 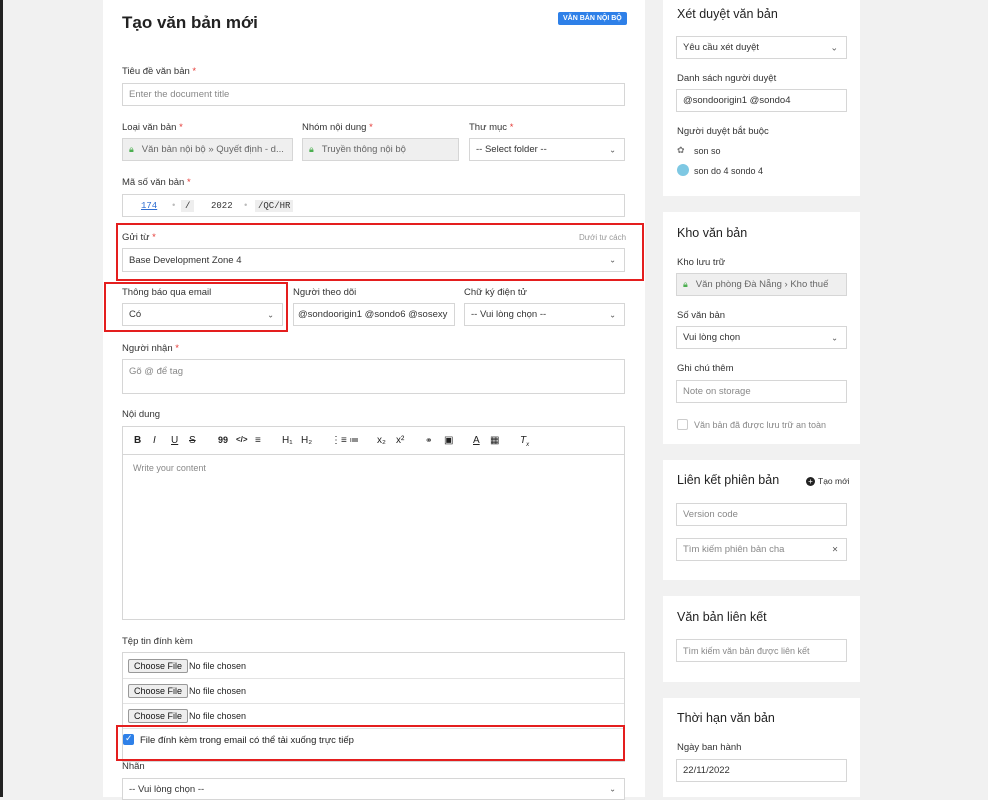 I want to click on clear-icon: ×, so click(x=835, y=549).